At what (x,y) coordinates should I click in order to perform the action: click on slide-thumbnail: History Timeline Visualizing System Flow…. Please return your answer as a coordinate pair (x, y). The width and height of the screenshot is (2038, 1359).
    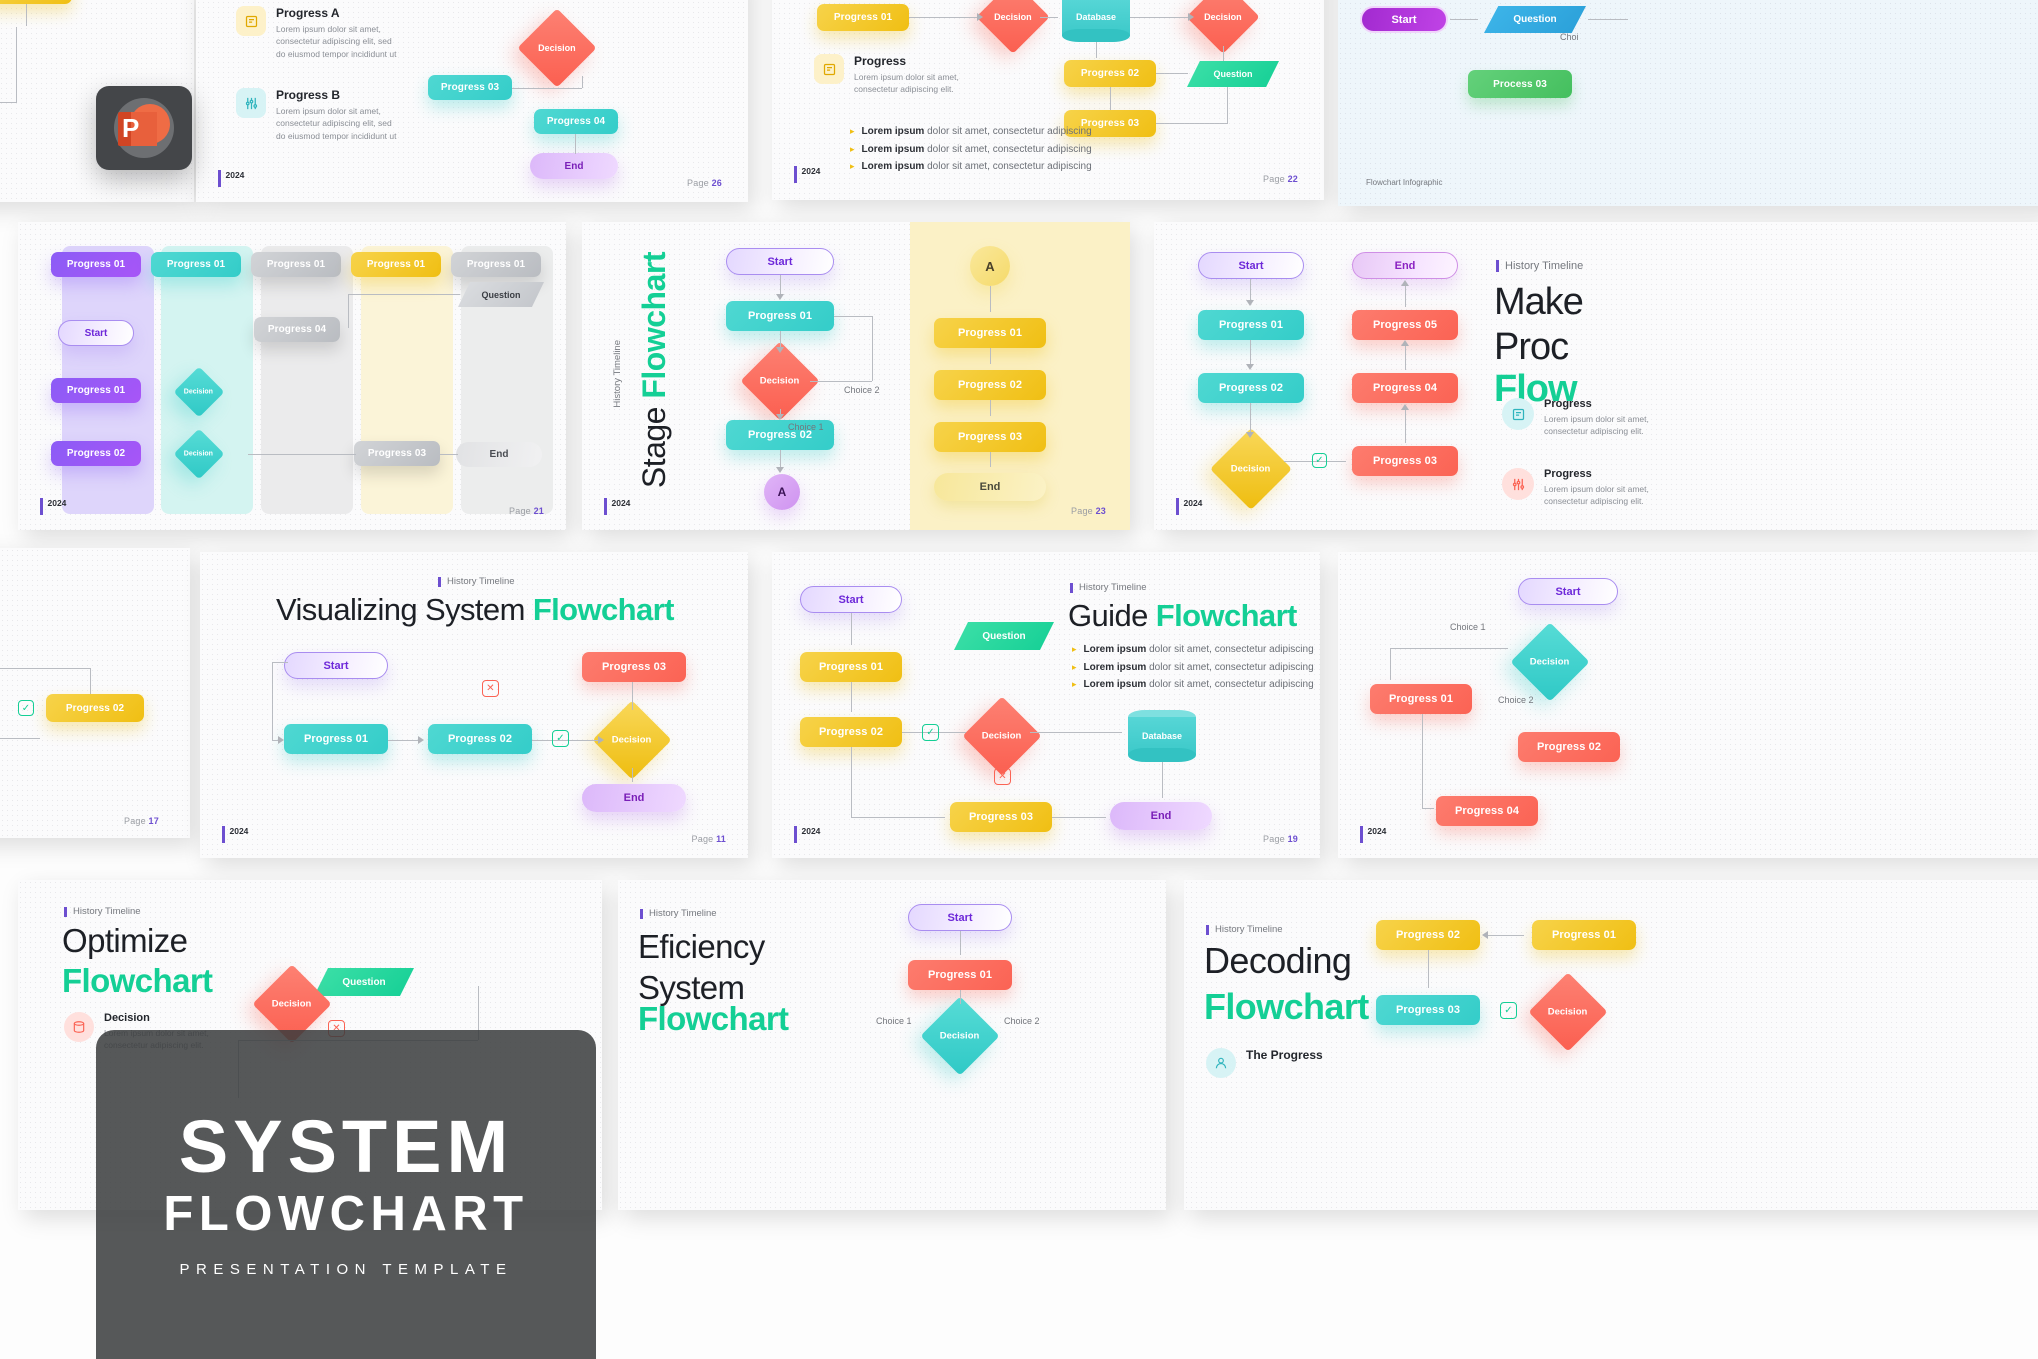
    Looking at the image, I should click on (474, 705).